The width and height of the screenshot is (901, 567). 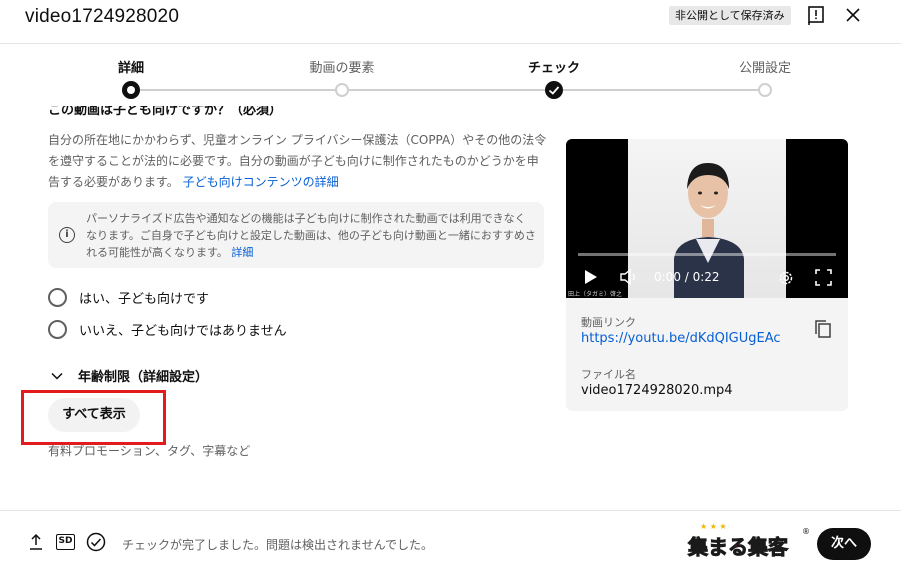 What do you see at coordinates (102, 16) in the screenshot?
I see `video-title: video1724928020` at bounding box center [102, 16].